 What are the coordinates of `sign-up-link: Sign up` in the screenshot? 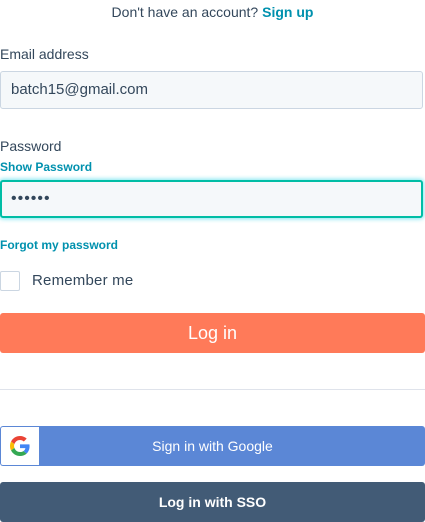 It's located at (287, 12).